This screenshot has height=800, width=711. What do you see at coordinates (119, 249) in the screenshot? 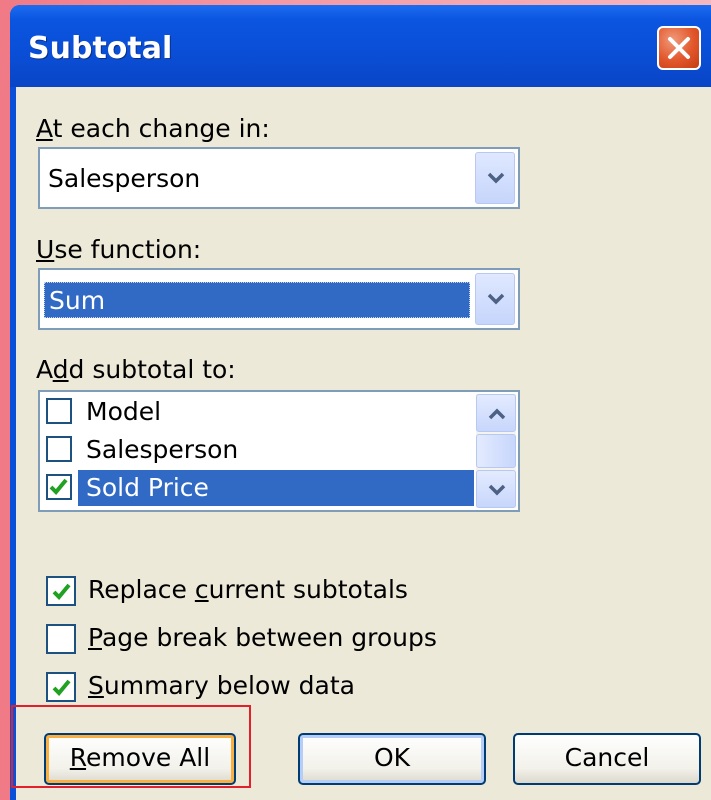
I see `use-function-label: Use function:` at bounding box center [119, 249].